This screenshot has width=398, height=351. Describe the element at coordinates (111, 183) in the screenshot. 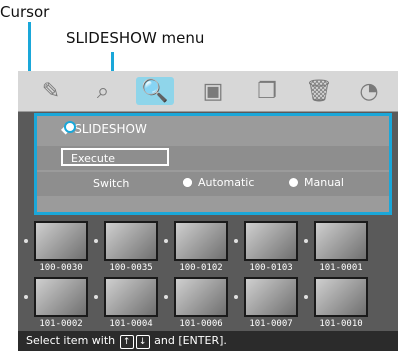

I see `switch-label: Switch` at that location.